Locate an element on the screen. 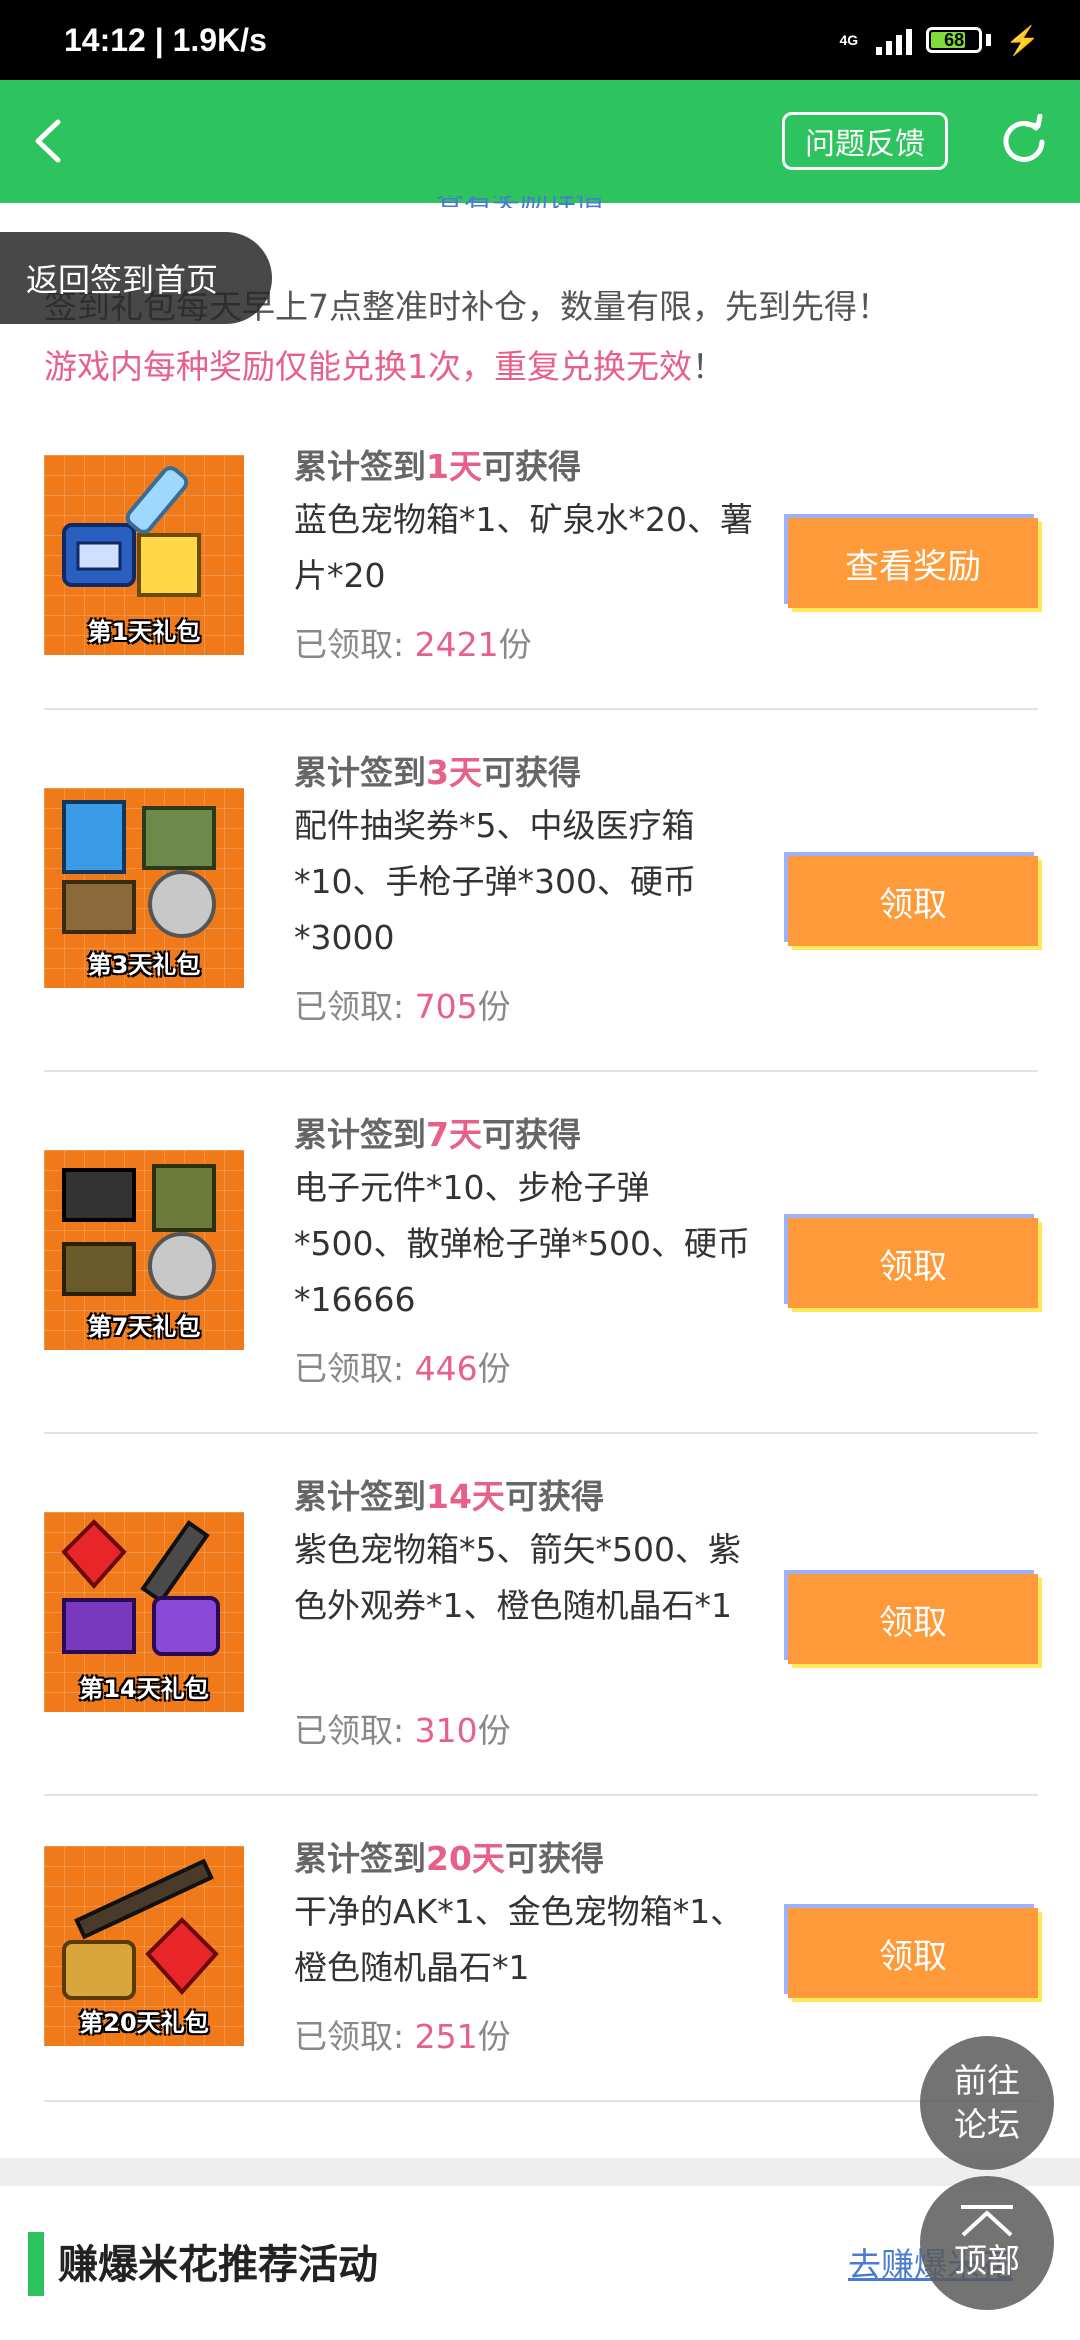  charging-icon: ⚡ is located at coordinates (1022, 40).